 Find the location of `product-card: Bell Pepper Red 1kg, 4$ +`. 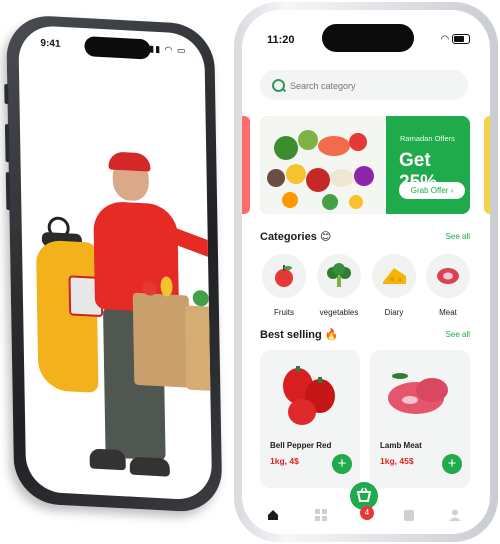

product-card: Bell Pepper Red 1kg, 4$ + is located at coordinates (310, 419).